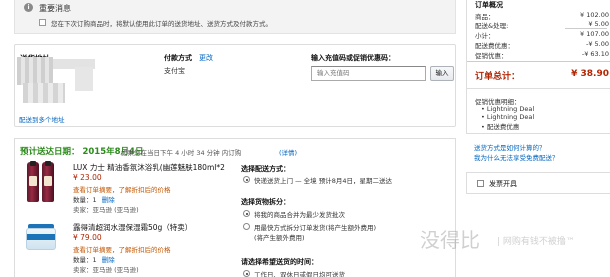  Describe the element at coordinates (87, 177) in the screenshot. I see `item-price: ¥ 23.00` at that location.